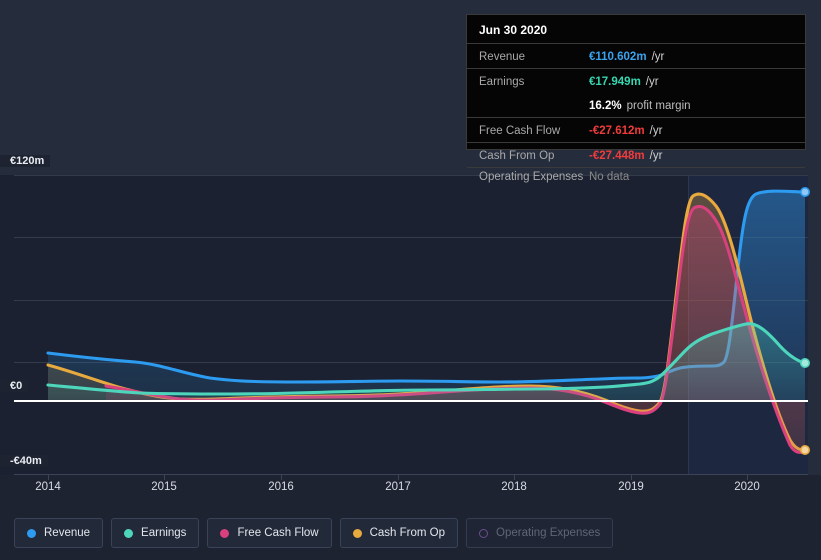 The width and height of the screenshot is (821, 560). Describe the element at coordinates (658, 106) in the screenshot. I see `tooltip-sub-profit-margin: profit margin` at that location.